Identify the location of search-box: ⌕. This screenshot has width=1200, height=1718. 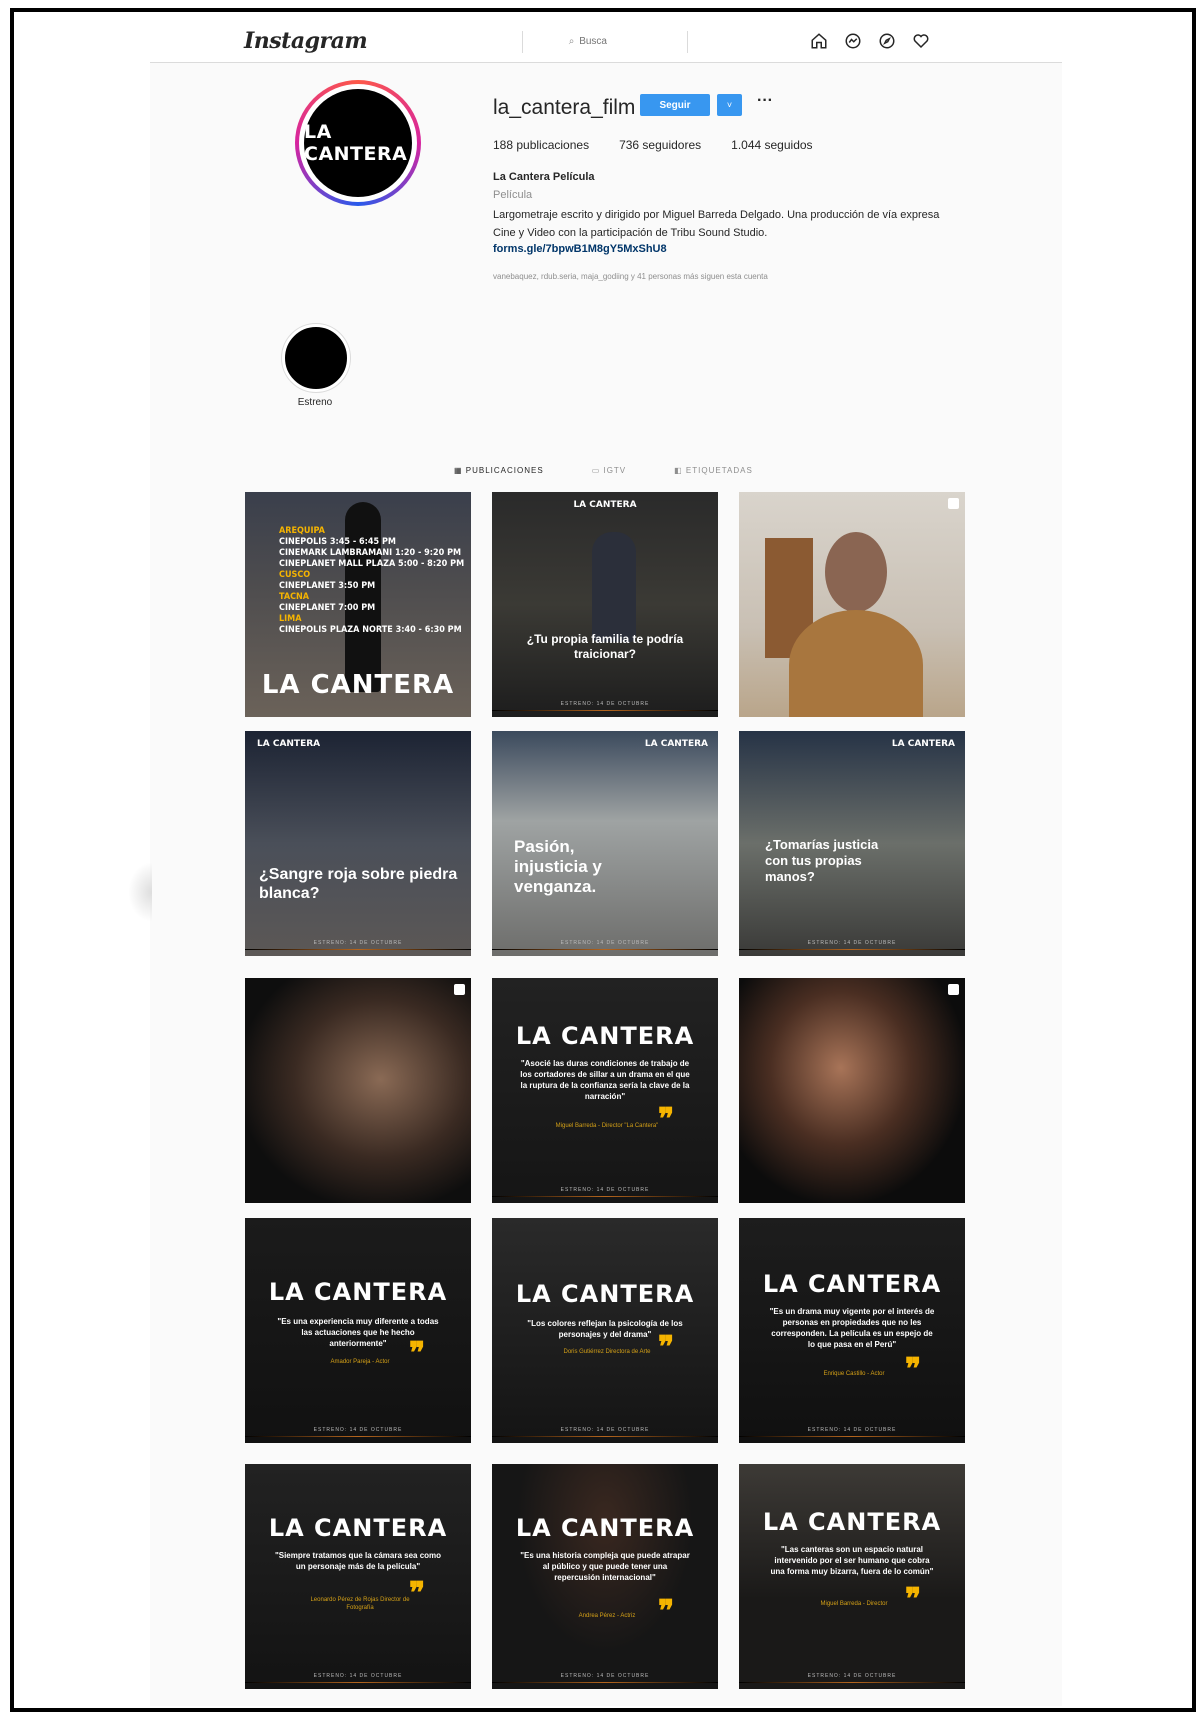
(605, 42).